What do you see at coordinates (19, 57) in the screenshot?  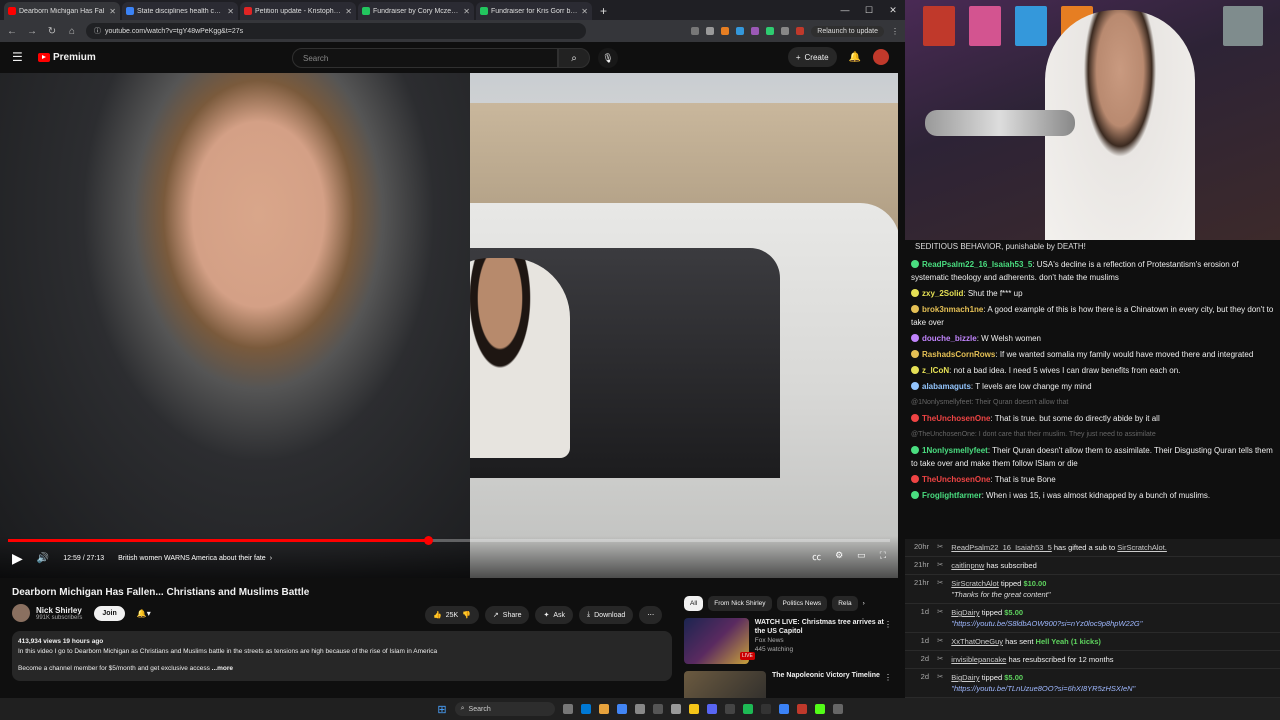 I see `hamburger-menu-icon: ☰` at bounding box center [19, 57].